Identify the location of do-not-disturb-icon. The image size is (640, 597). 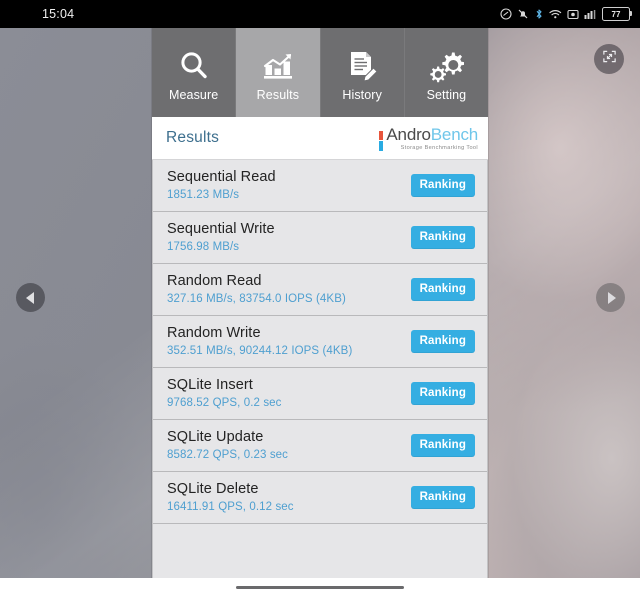
(506, 14).